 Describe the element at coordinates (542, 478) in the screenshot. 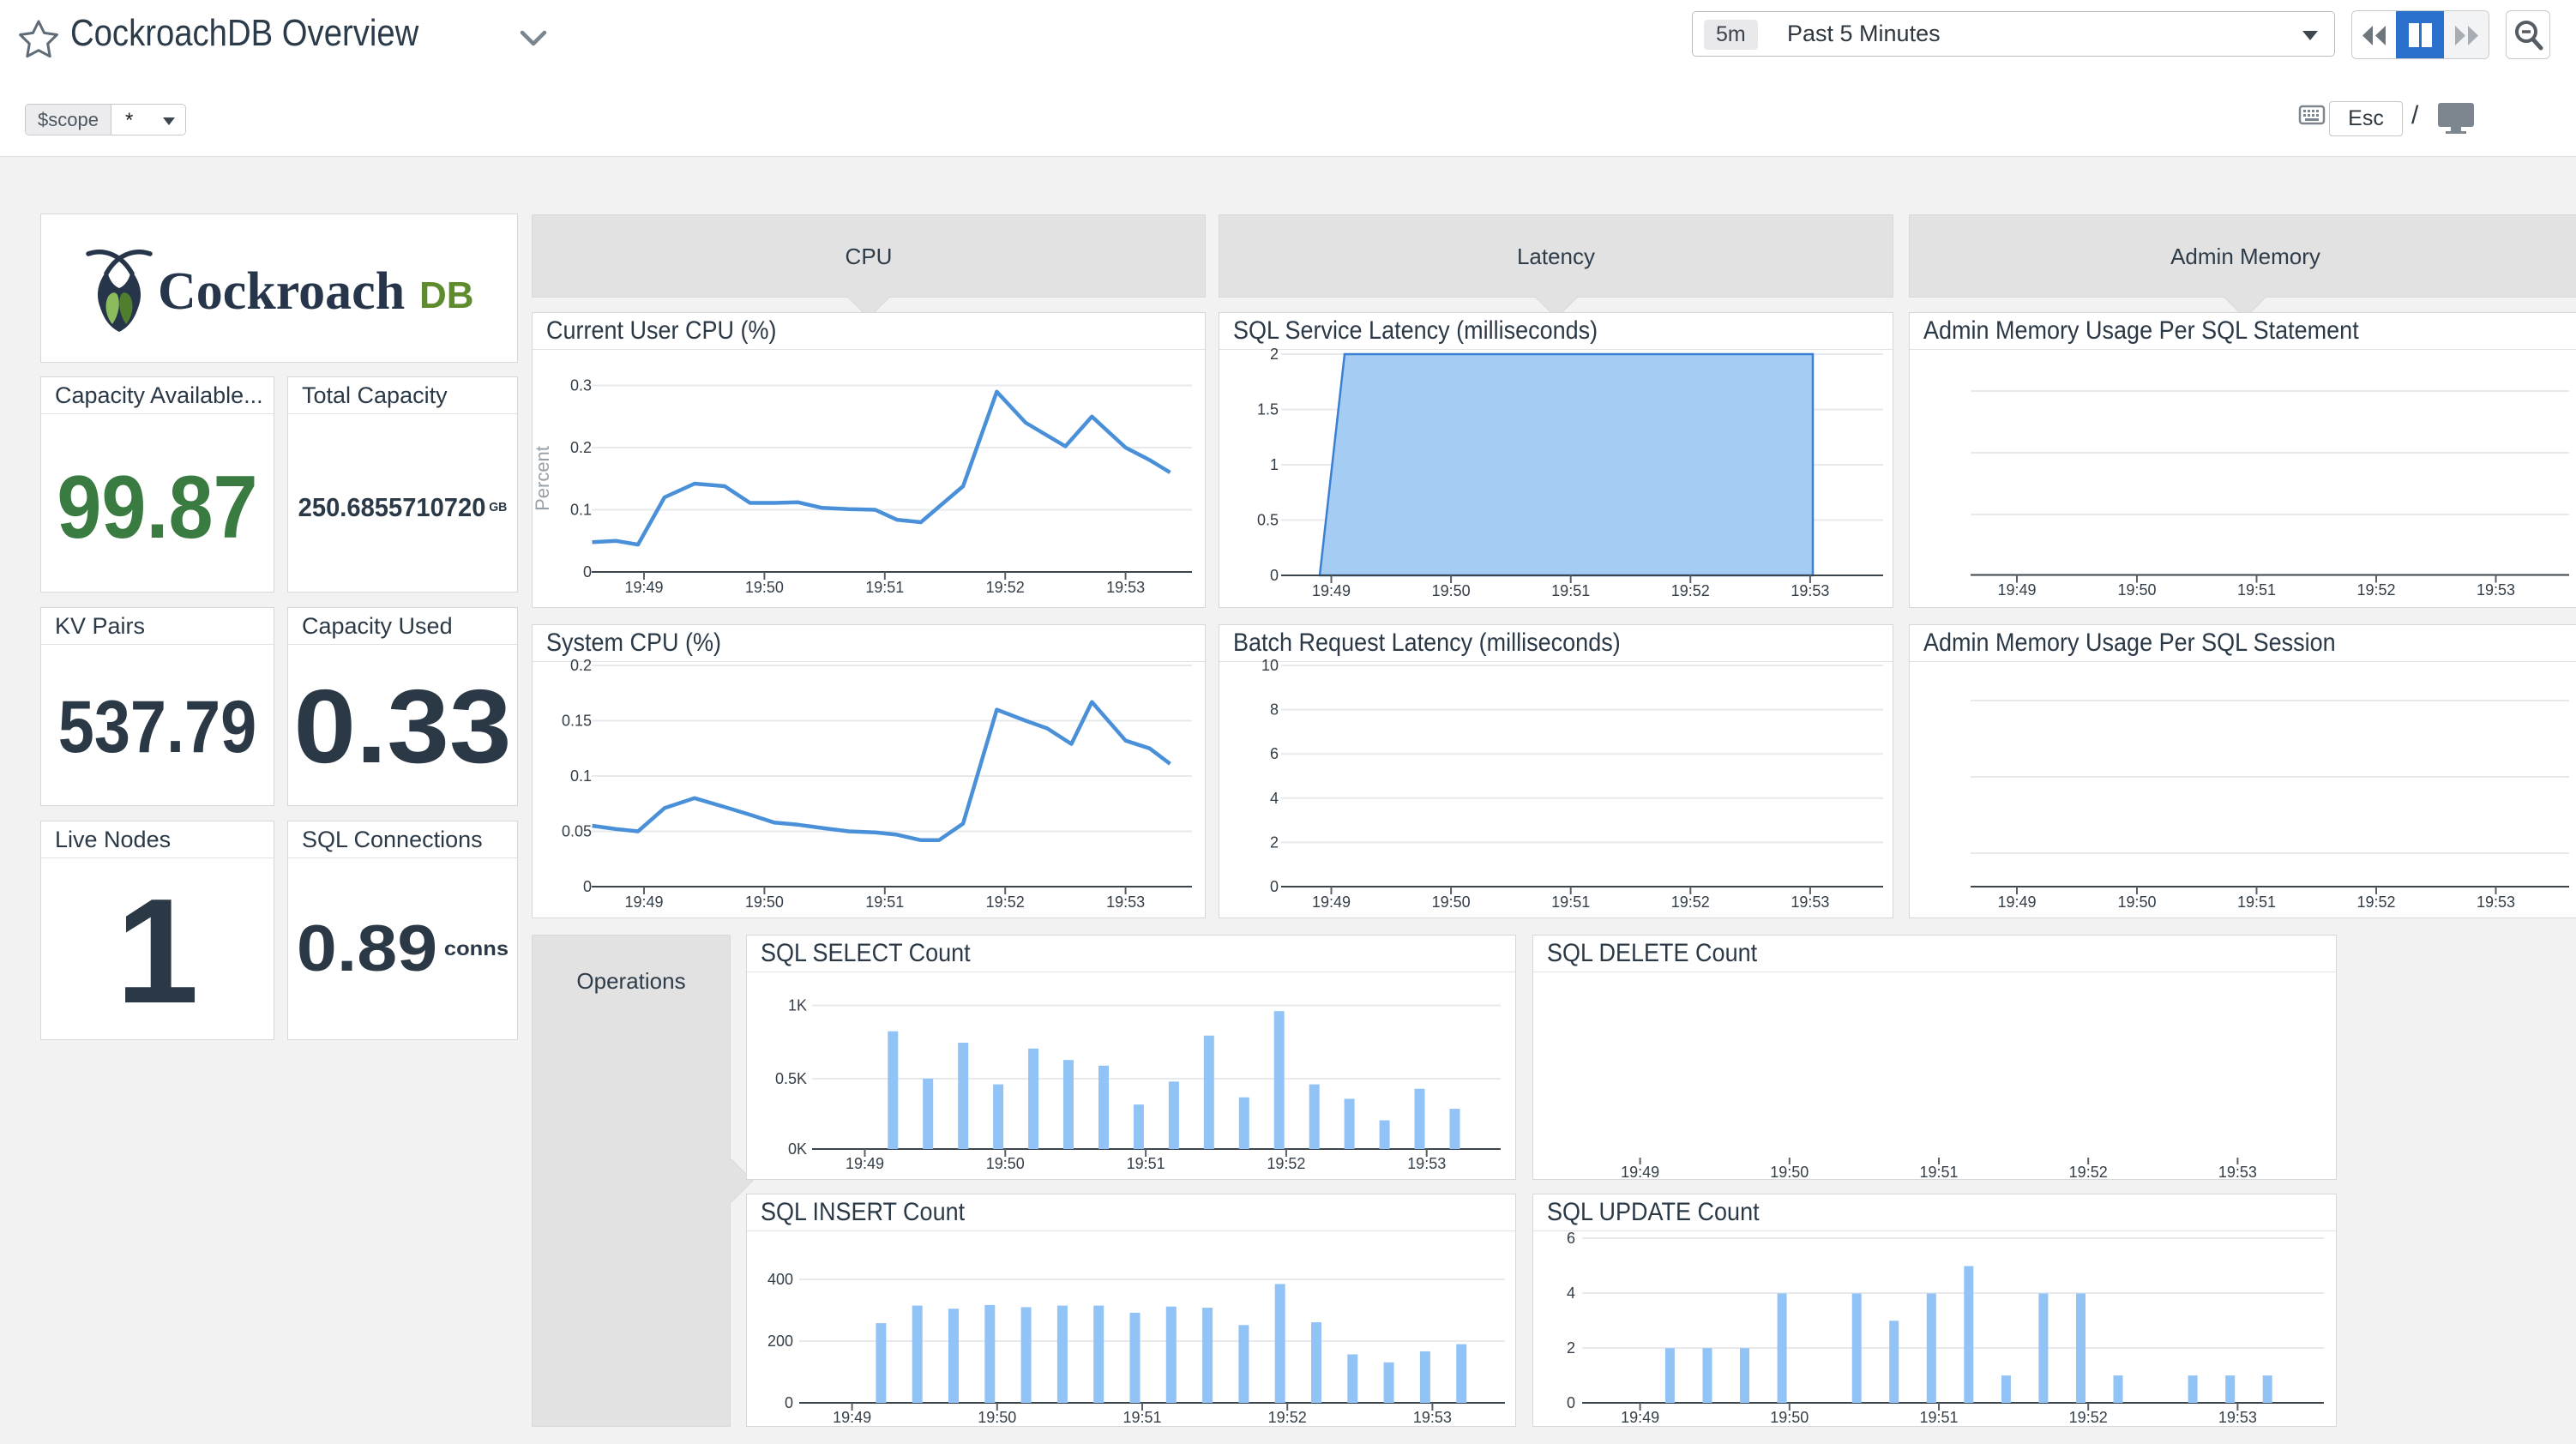

I see `svg-text: Percent` at that location.